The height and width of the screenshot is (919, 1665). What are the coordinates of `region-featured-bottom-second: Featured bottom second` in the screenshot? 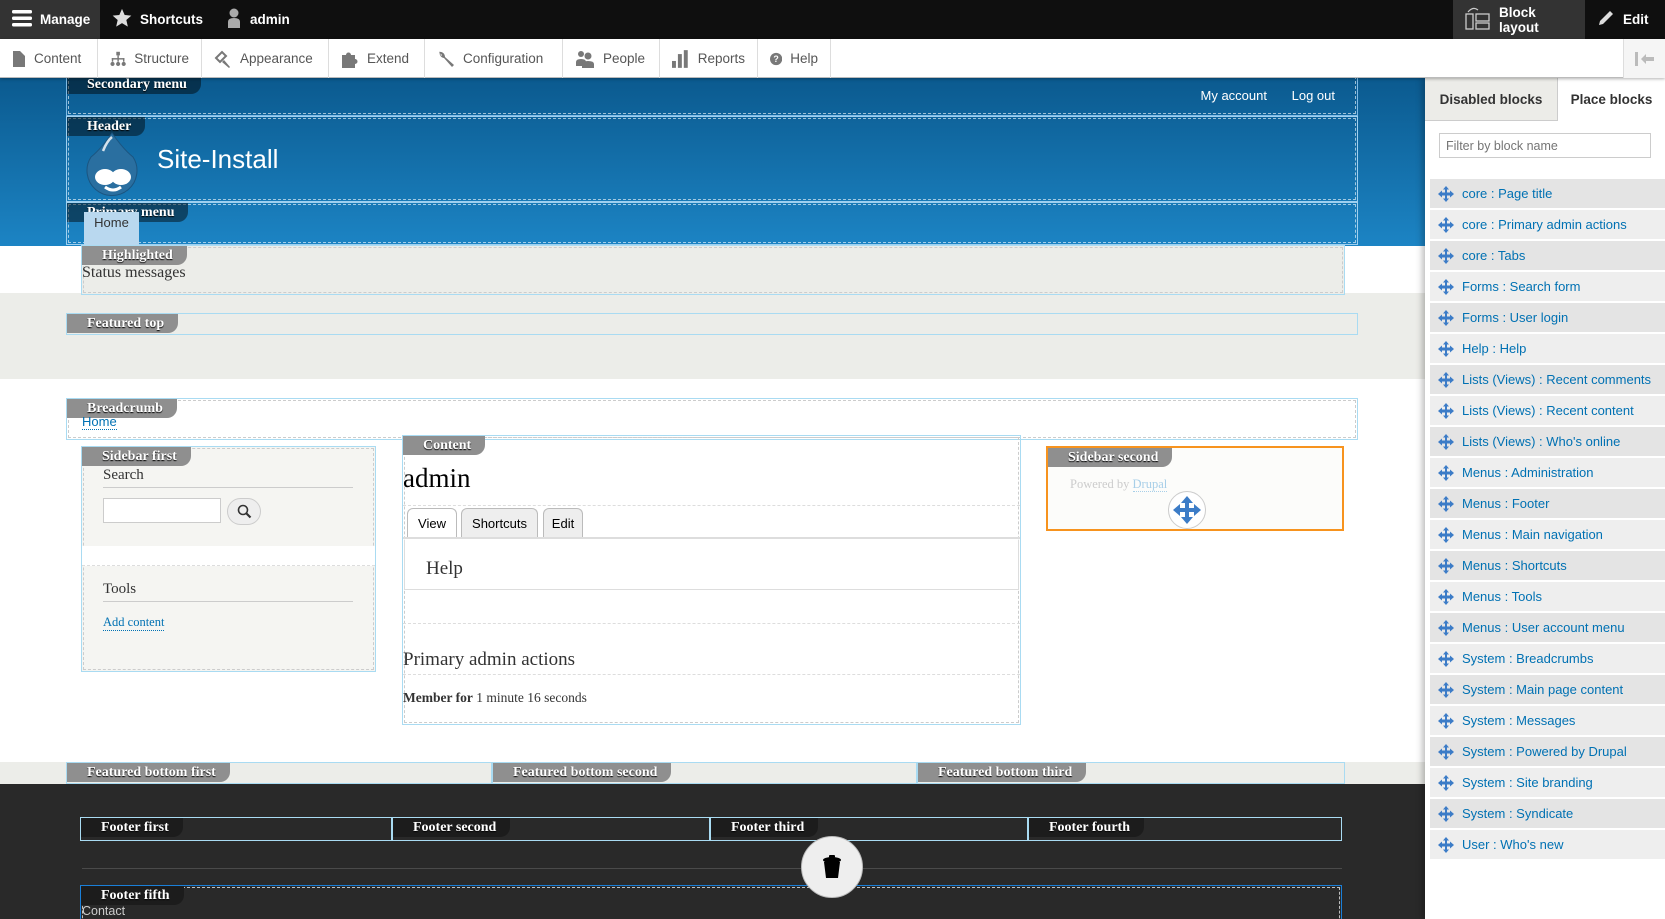 It's located at (704, 773).